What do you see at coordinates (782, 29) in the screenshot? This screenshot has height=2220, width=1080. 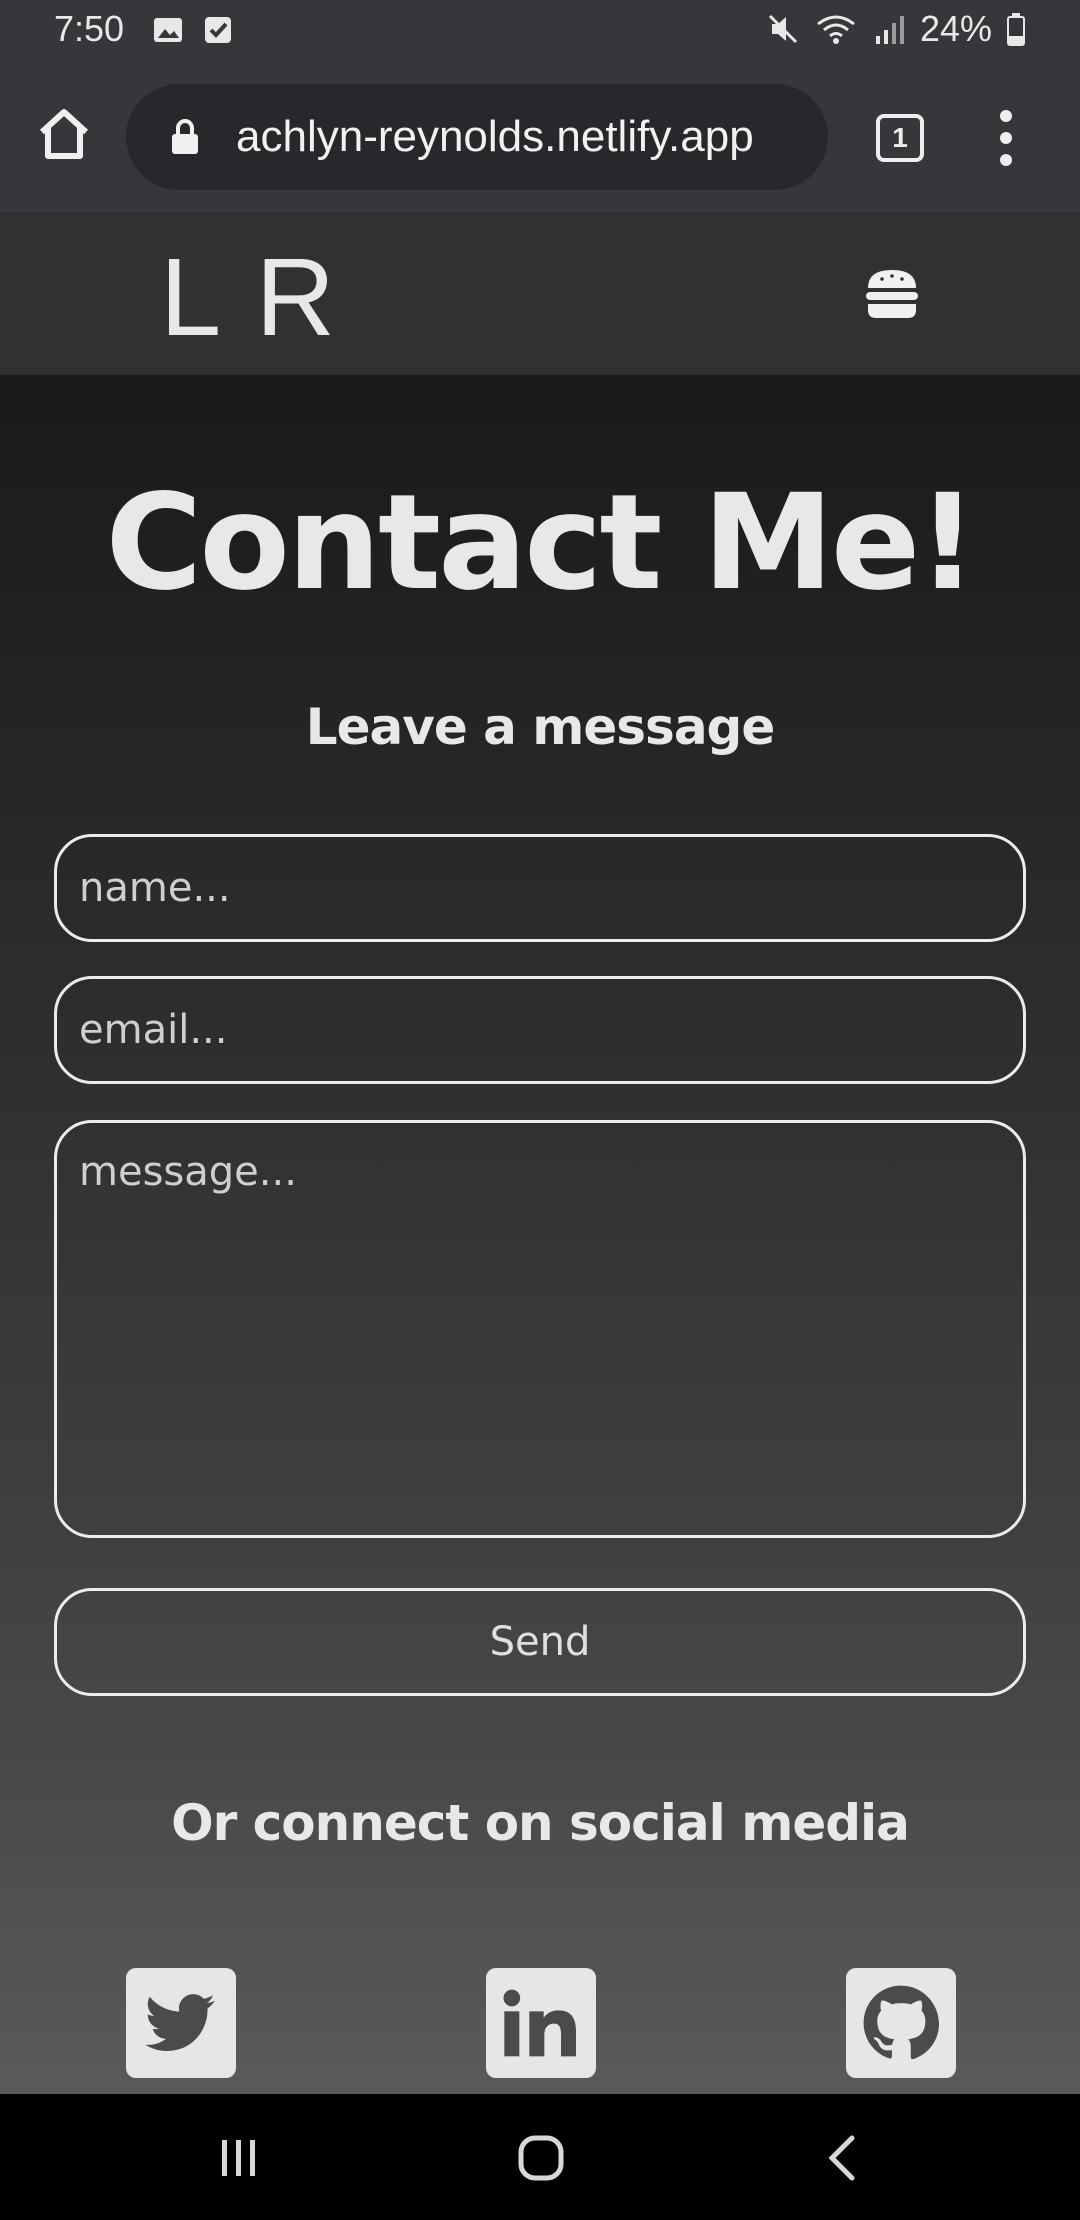 I see `mute-icon` at bounding box center [782, 29].